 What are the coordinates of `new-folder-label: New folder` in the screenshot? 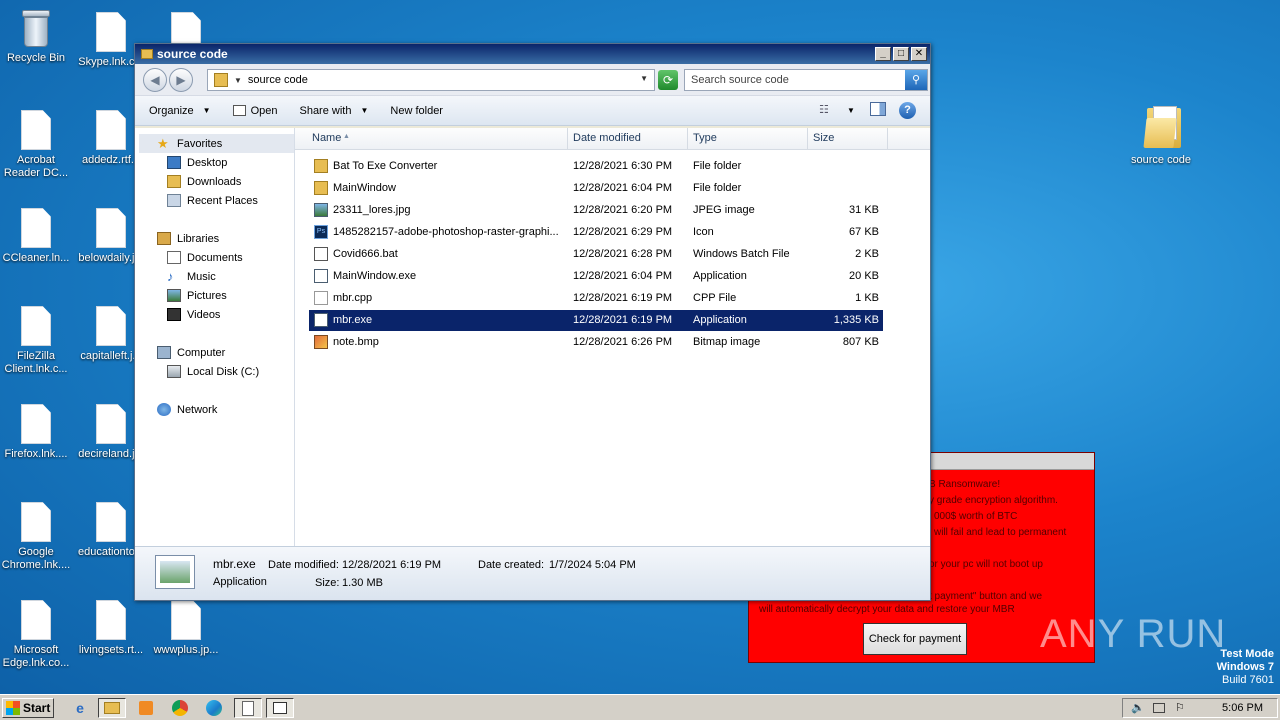 It's located at (416, 110).